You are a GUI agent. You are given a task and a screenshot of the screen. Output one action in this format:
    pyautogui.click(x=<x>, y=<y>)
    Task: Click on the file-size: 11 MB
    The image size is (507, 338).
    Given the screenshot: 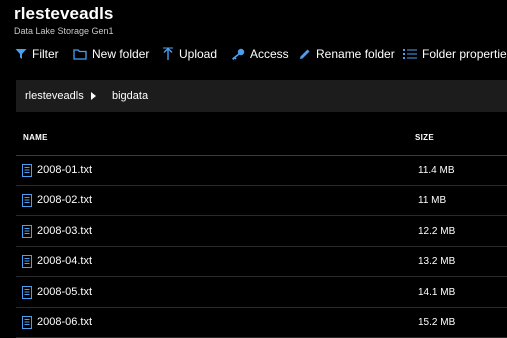 What is the action you would take?
    pyautogui.click(x=432, y=200)
    